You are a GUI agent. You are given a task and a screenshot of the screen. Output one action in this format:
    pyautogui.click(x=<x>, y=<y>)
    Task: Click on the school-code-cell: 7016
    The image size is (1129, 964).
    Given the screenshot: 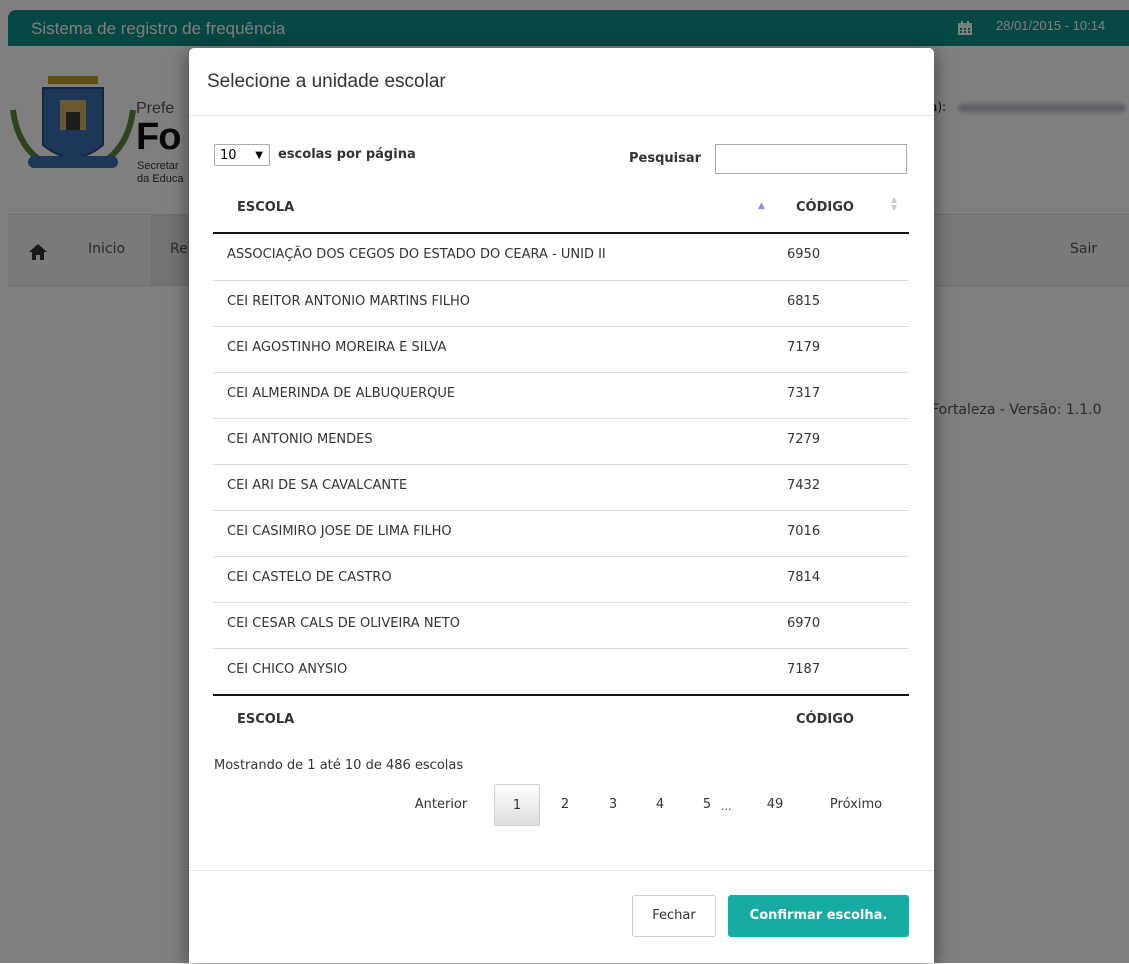 What is the action you would take?
    pyautogui.click(x=804, y=531)
    